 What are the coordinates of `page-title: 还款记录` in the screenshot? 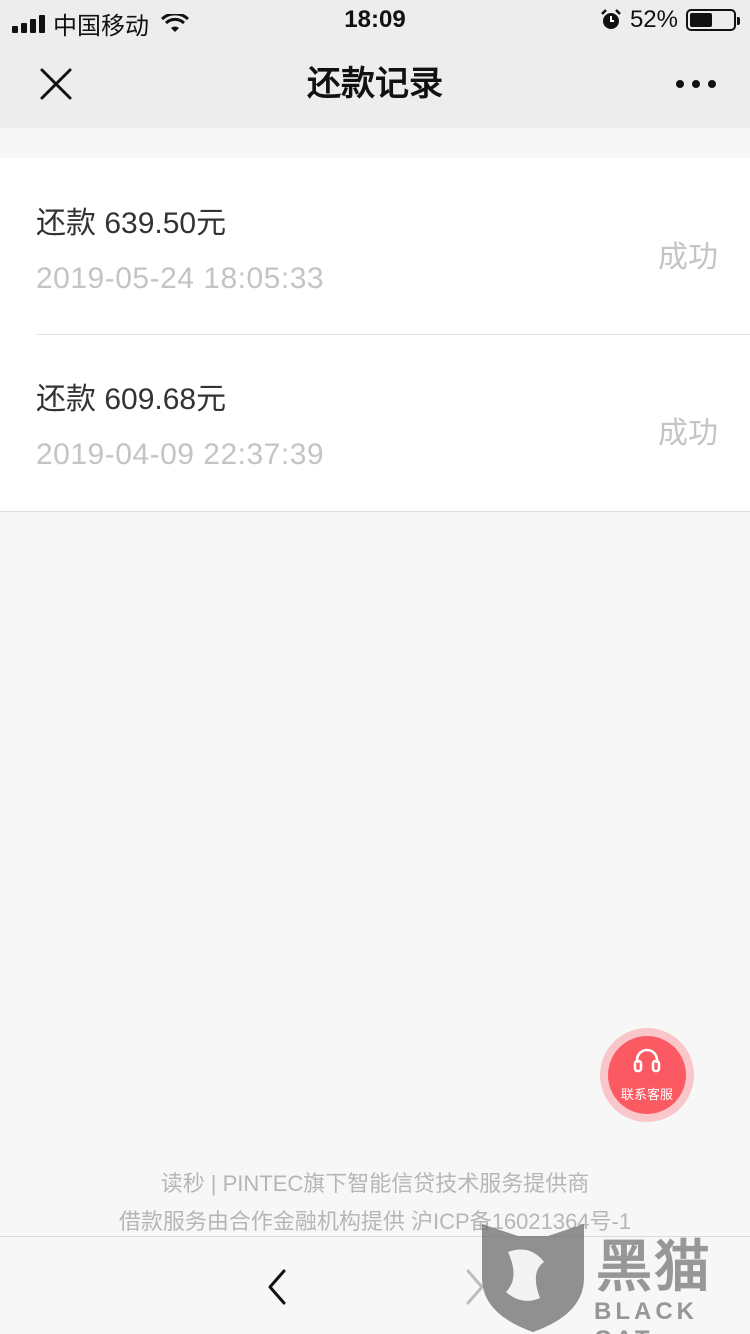 It's located at (375, 84).